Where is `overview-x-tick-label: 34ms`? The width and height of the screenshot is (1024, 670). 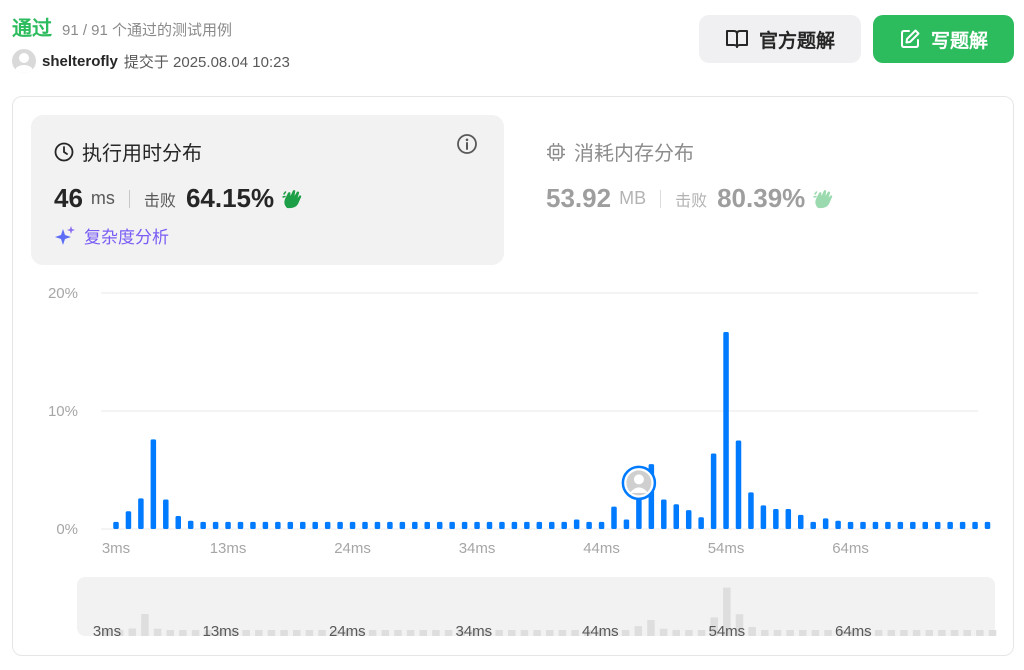
overview-x-tick-label: 34ms is located at coordinates (474, 631).